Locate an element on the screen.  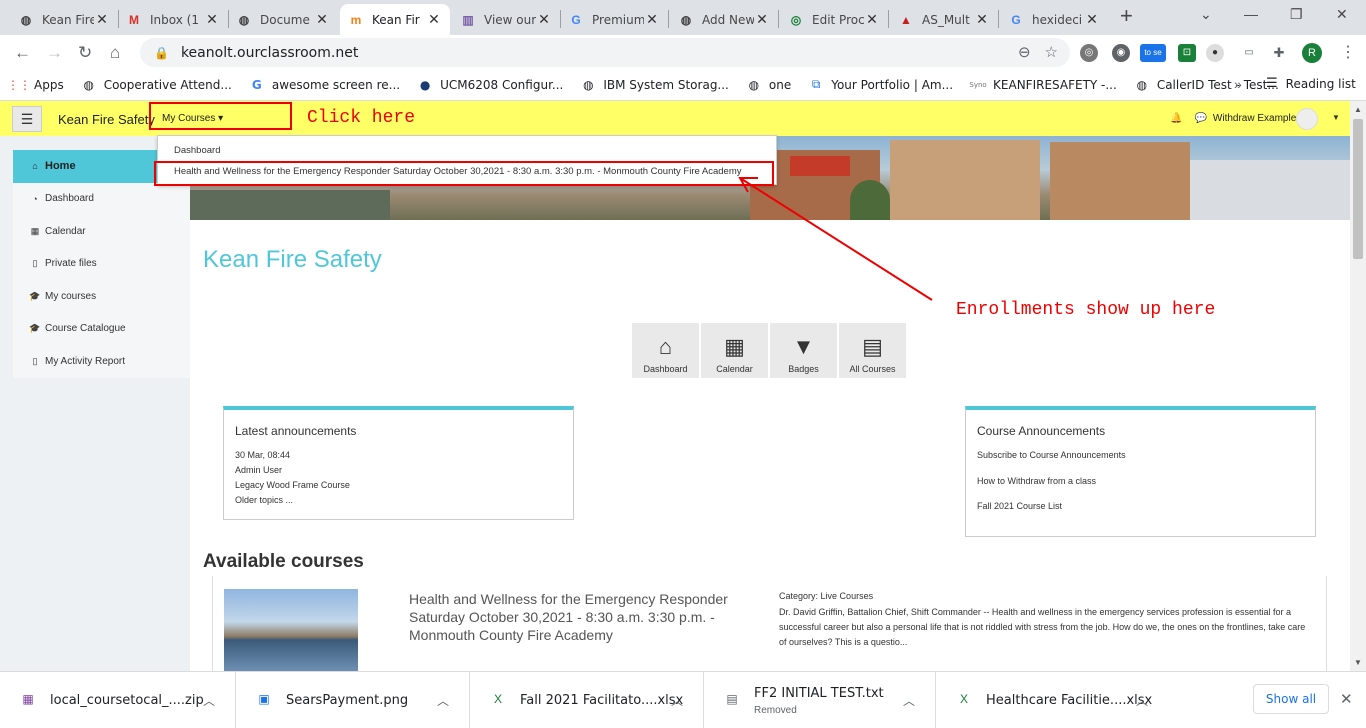
bell-icon: 🔔 is located at coordinates (1176, 118).